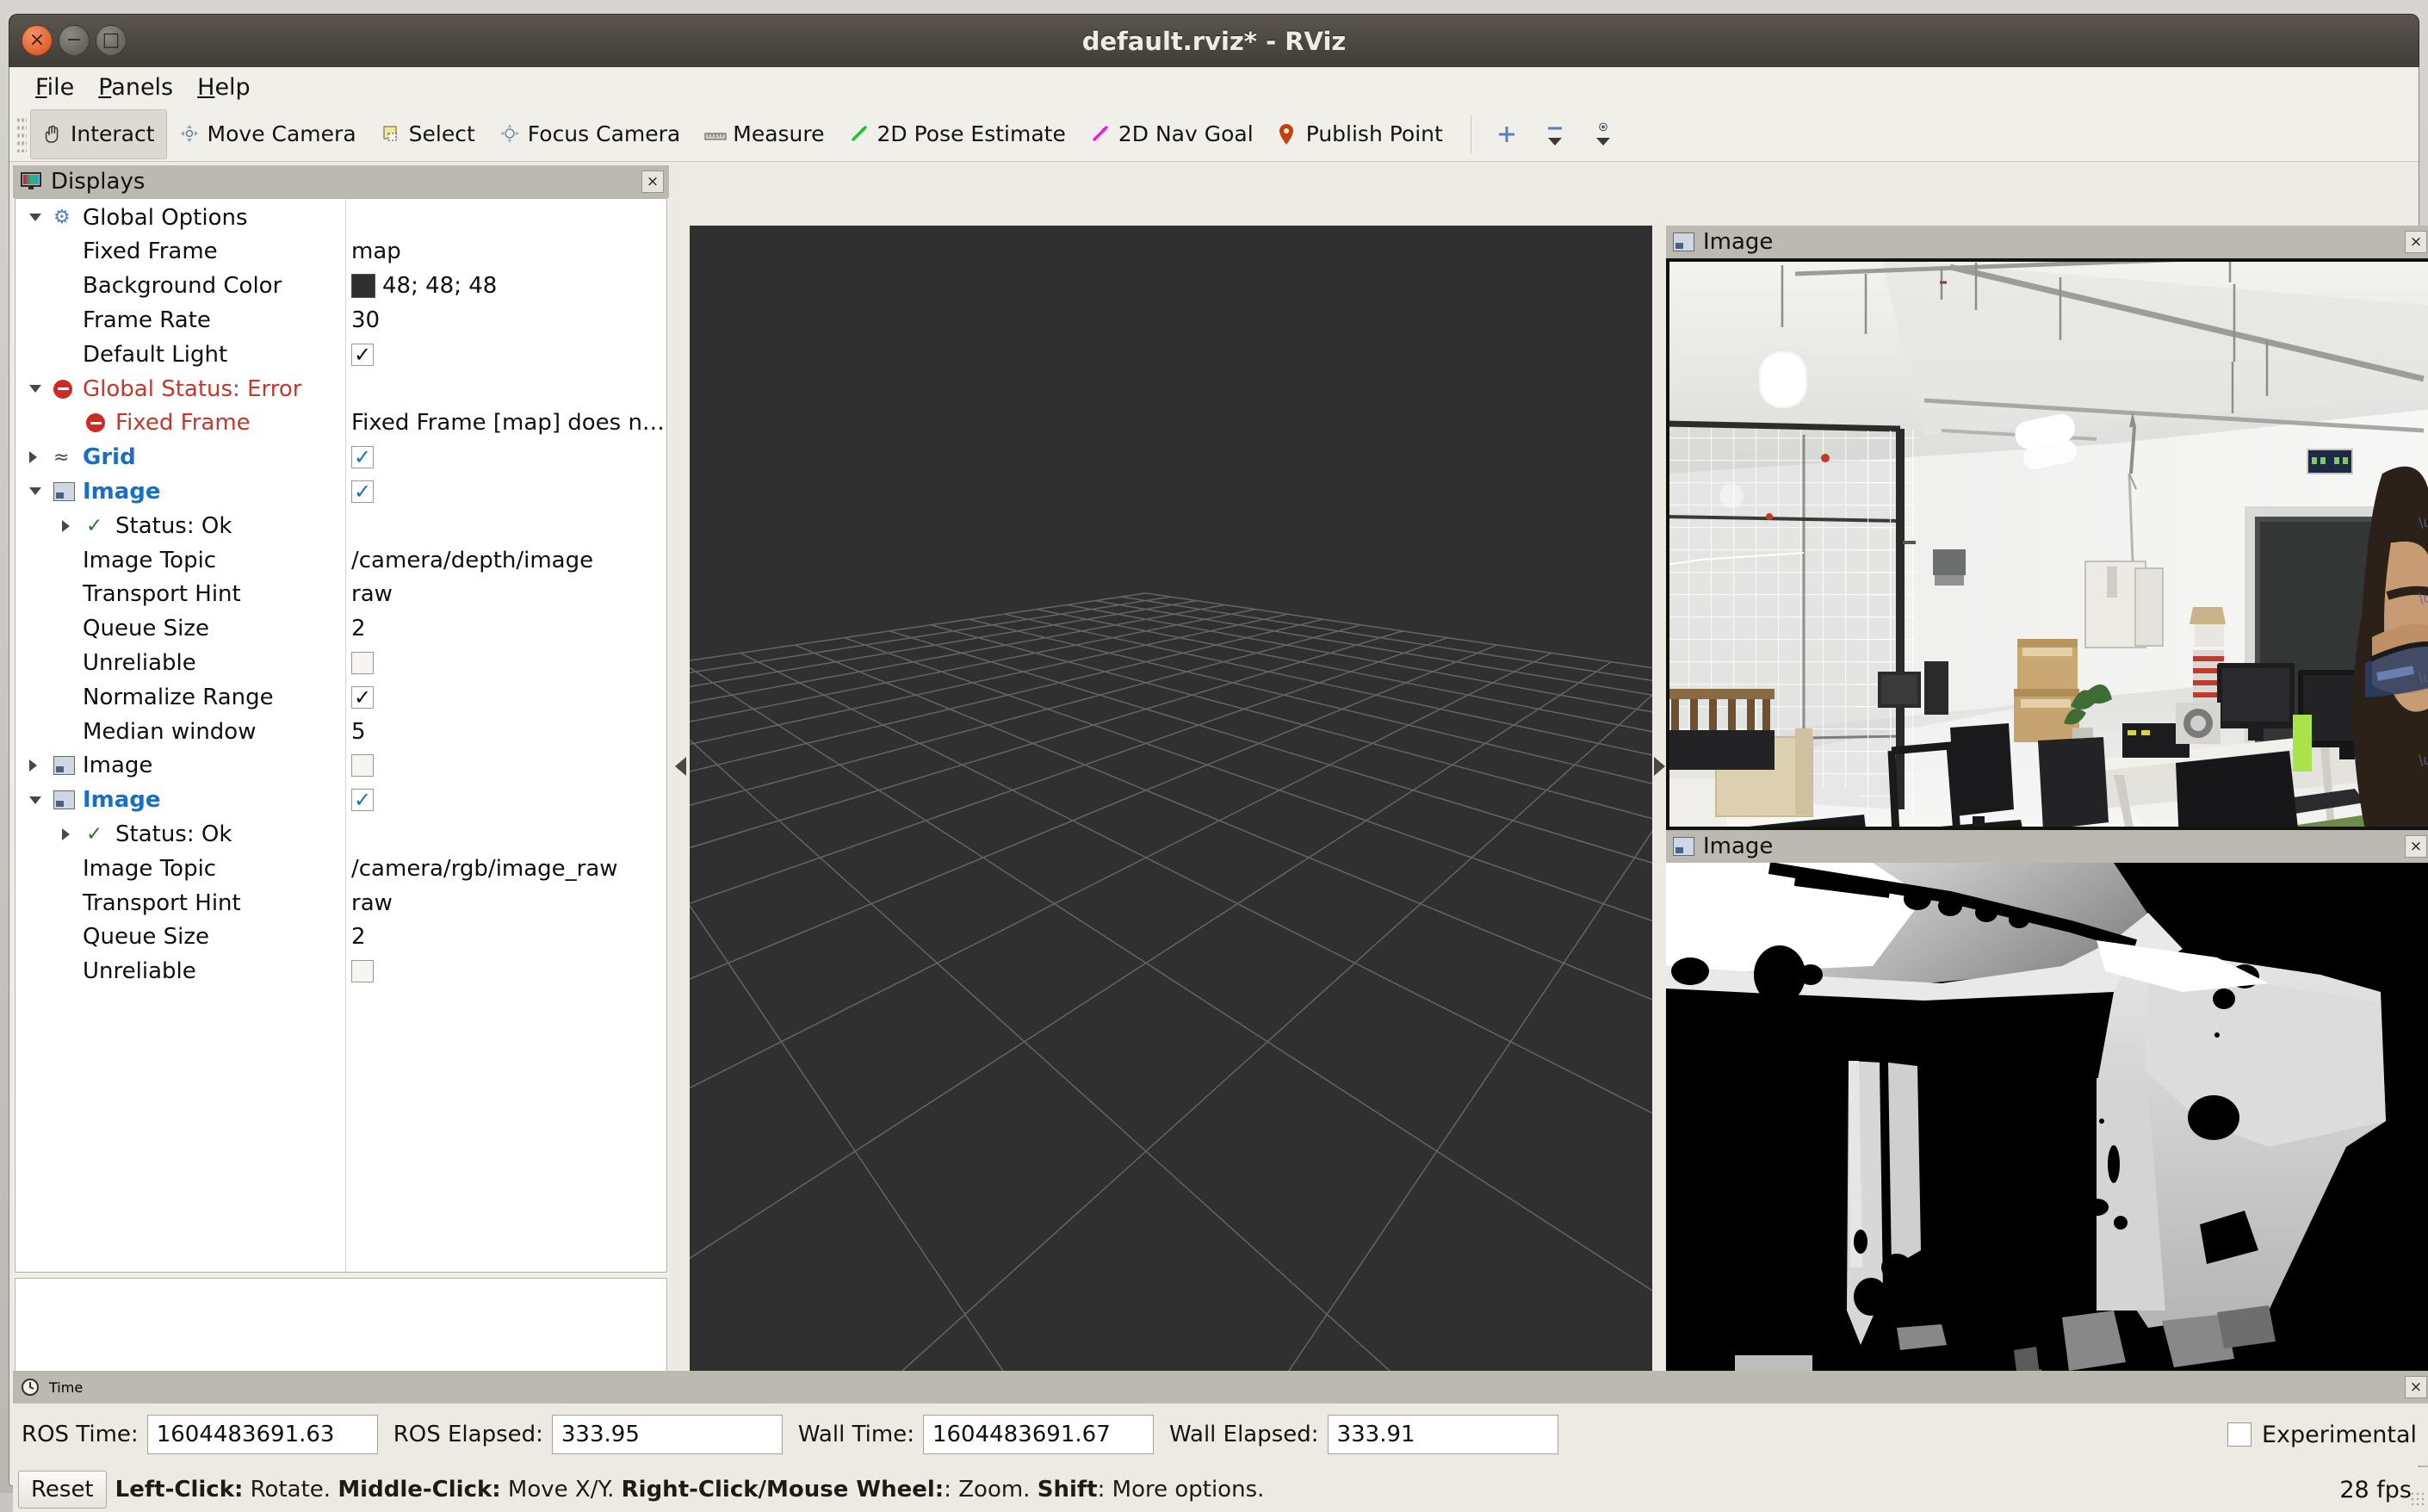 The height and width of the screenshot is (1512, 2428). What do you see at coordinates (2416, 1387) in the screenshot?
I see `close-time-panel-button: ×` at bounding box center [2416, 1387].